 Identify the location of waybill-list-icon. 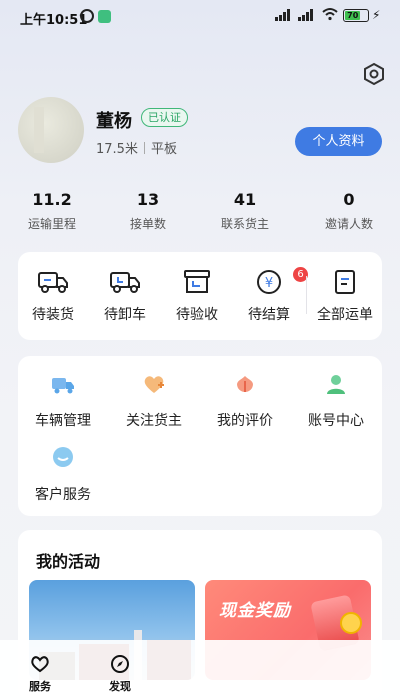
(345, 282).